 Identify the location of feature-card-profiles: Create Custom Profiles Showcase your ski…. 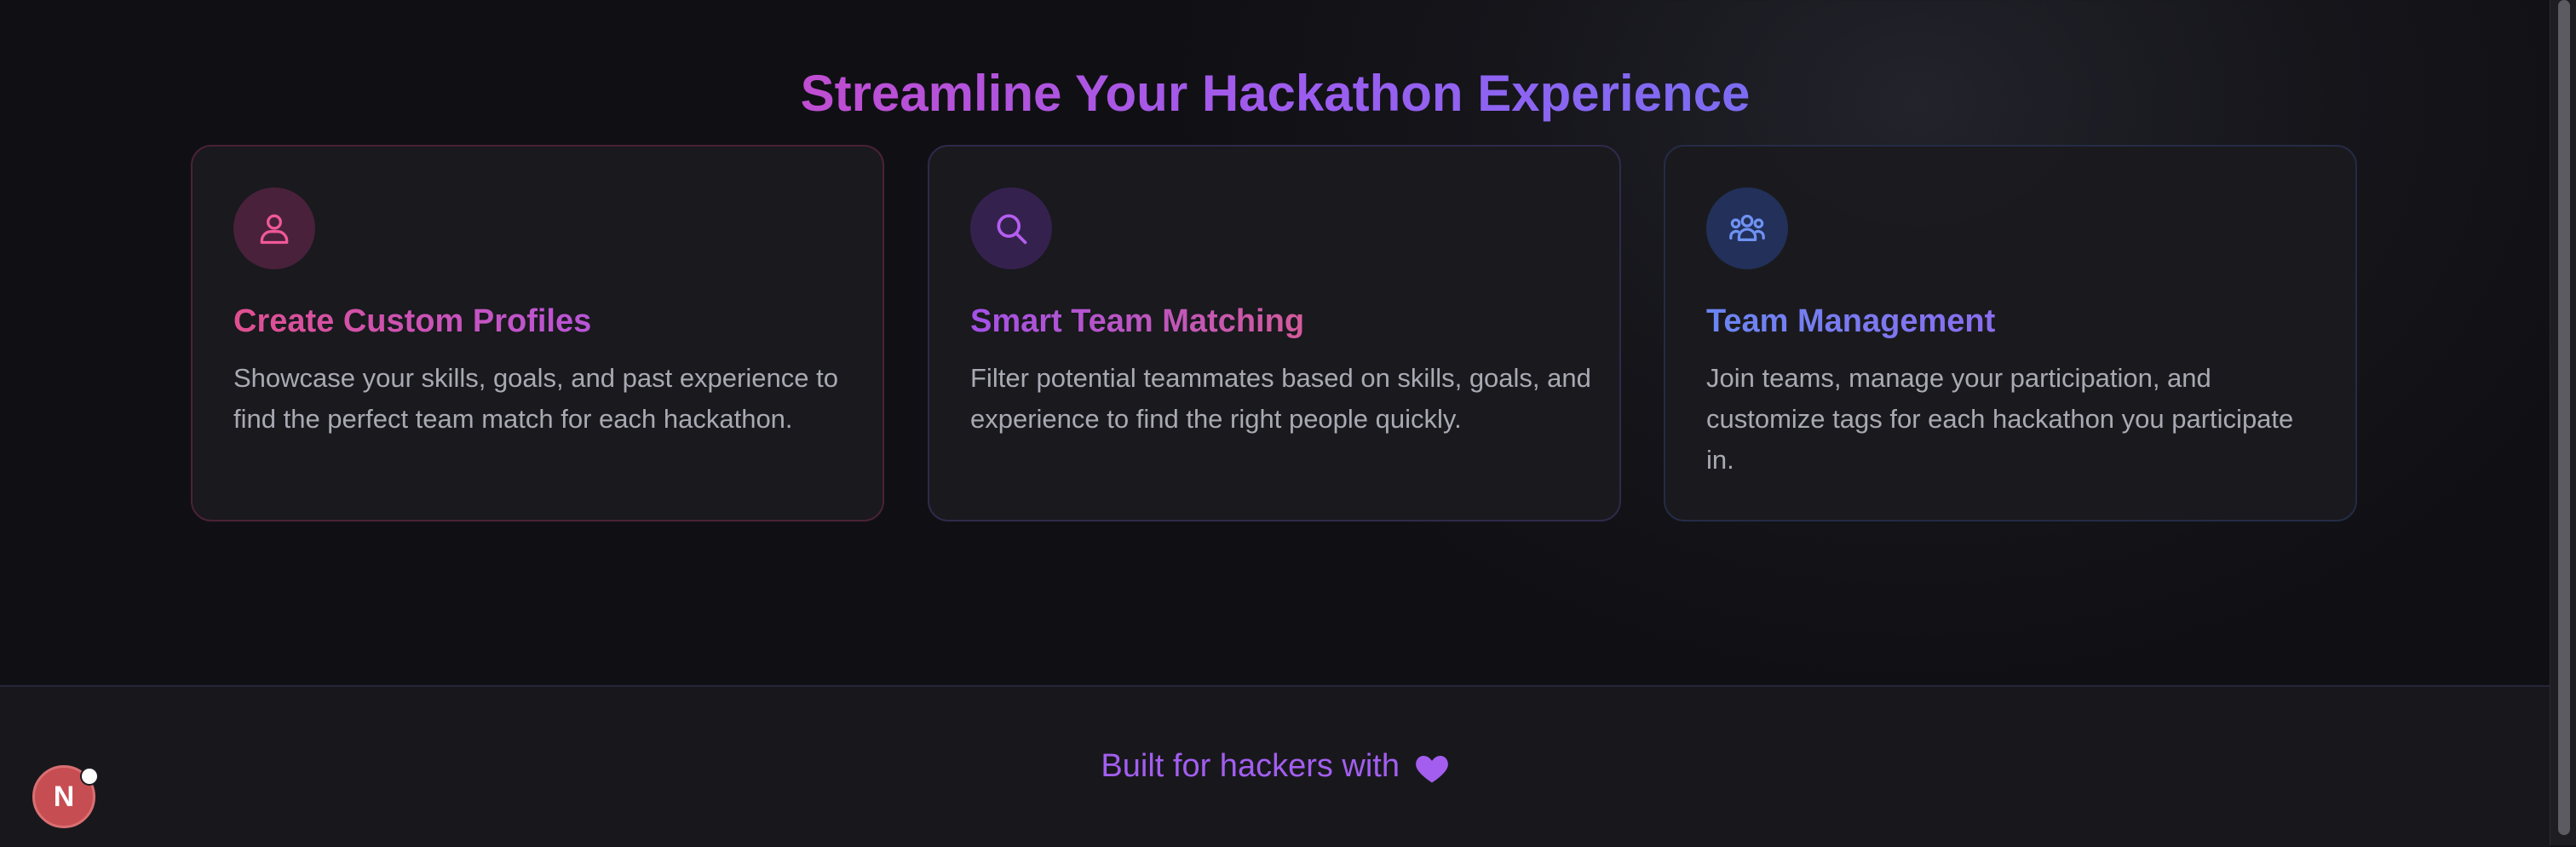
(537, 333).